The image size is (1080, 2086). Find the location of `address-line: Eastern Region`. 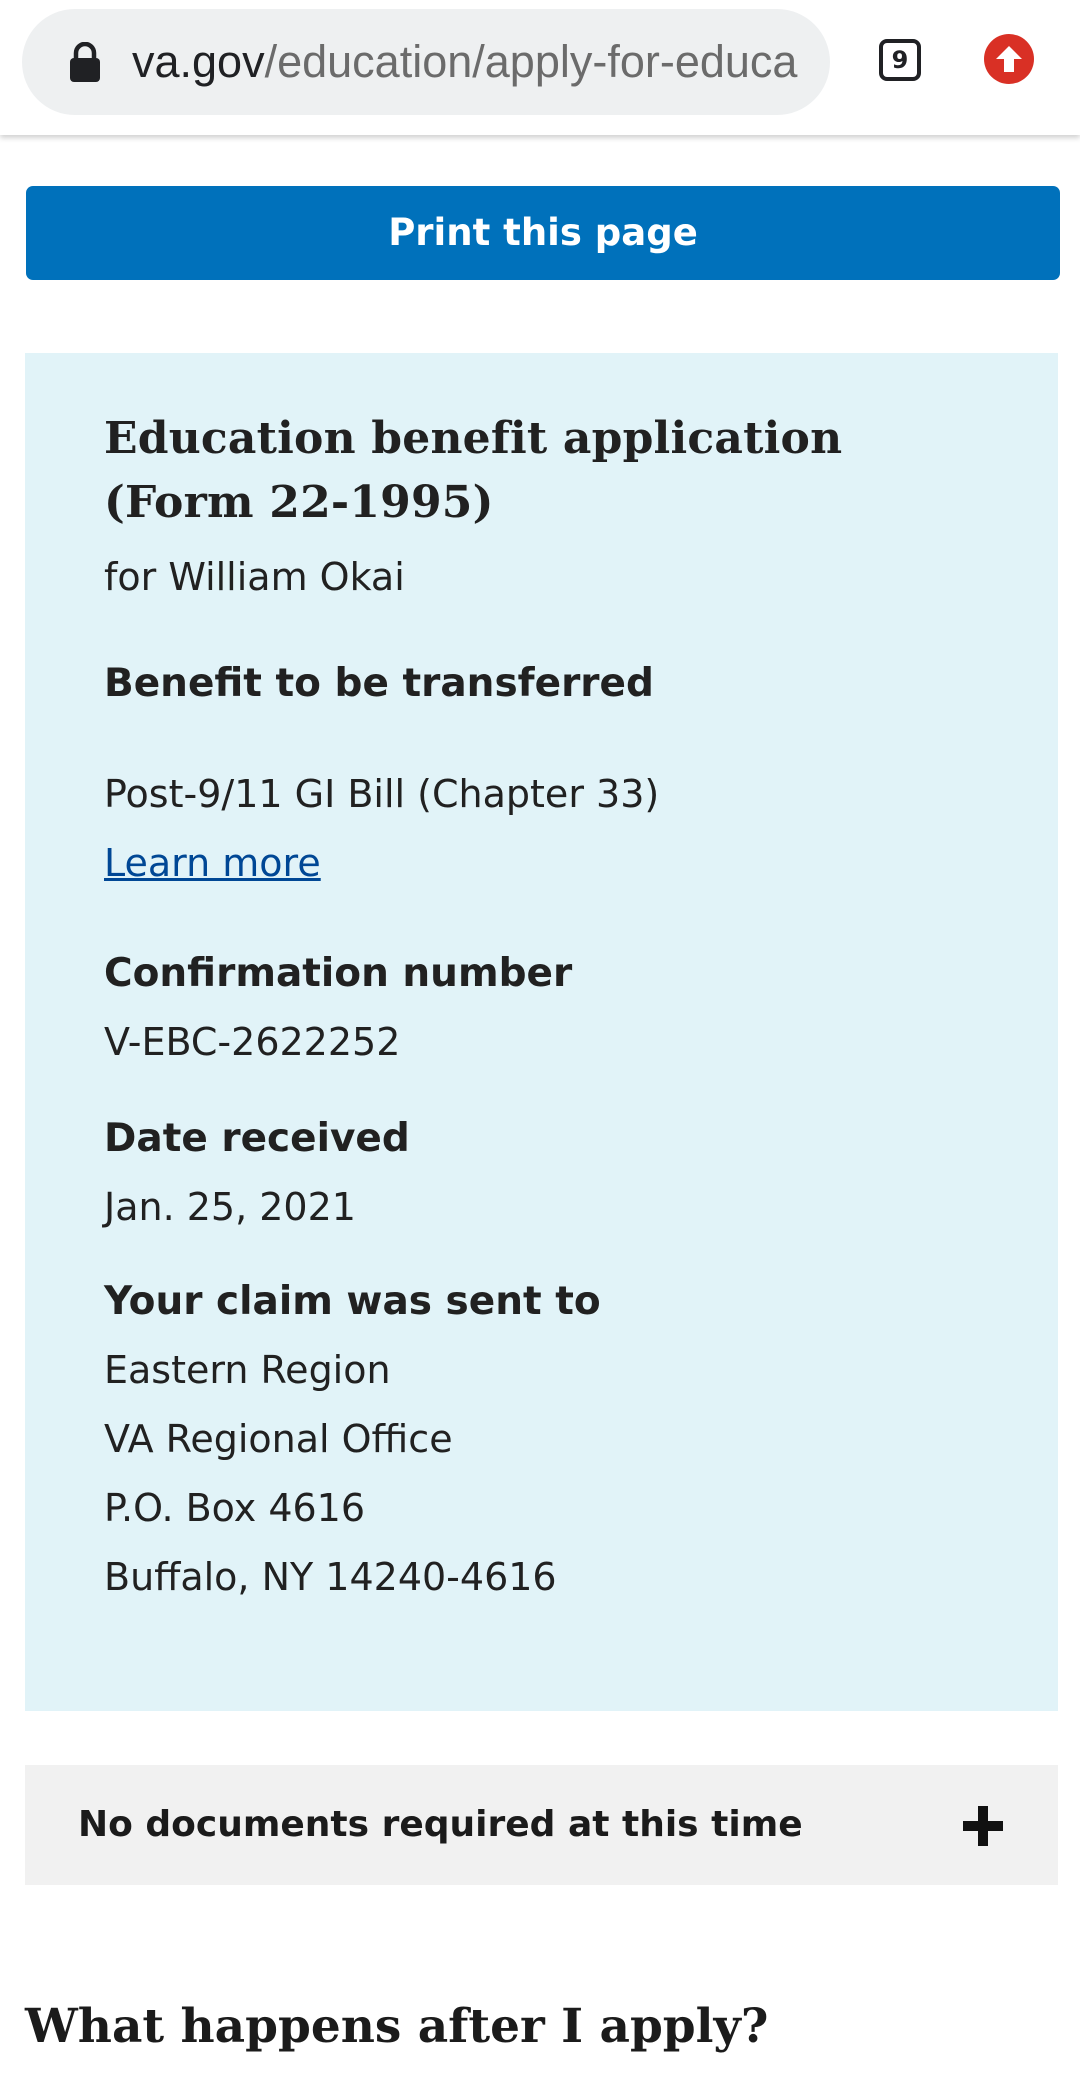

address-line: Eastern Region is located at coordinates (247, 1370).